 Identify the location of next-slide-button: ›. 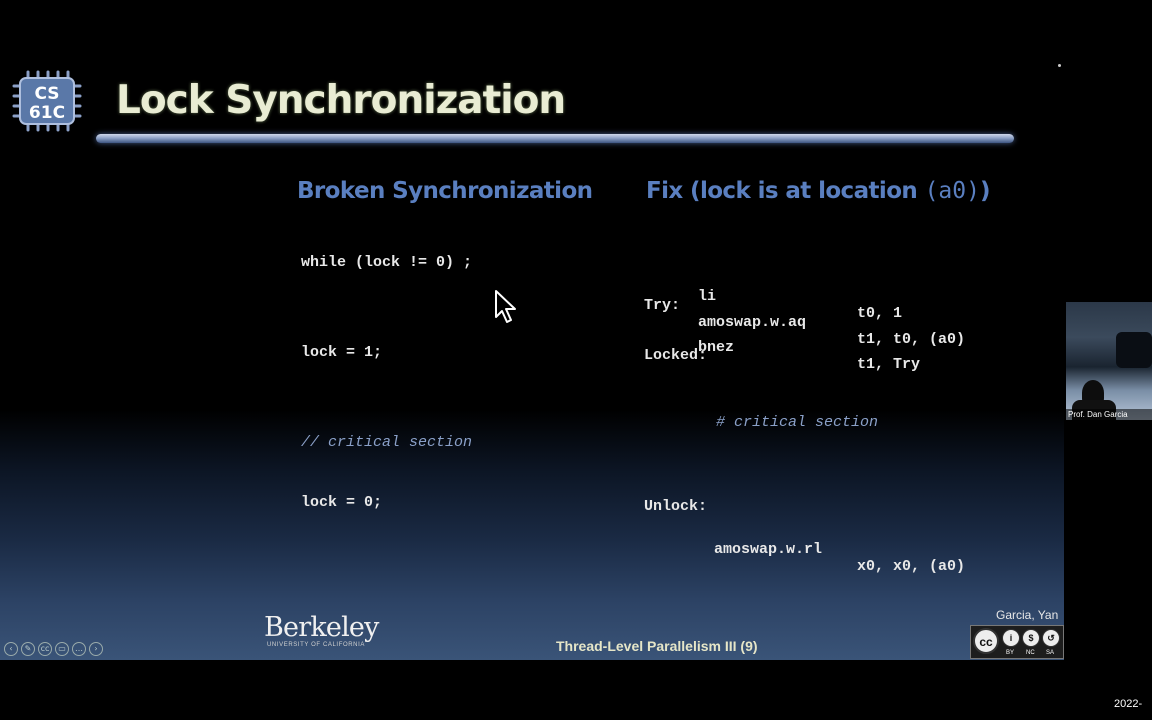
(96, 649).